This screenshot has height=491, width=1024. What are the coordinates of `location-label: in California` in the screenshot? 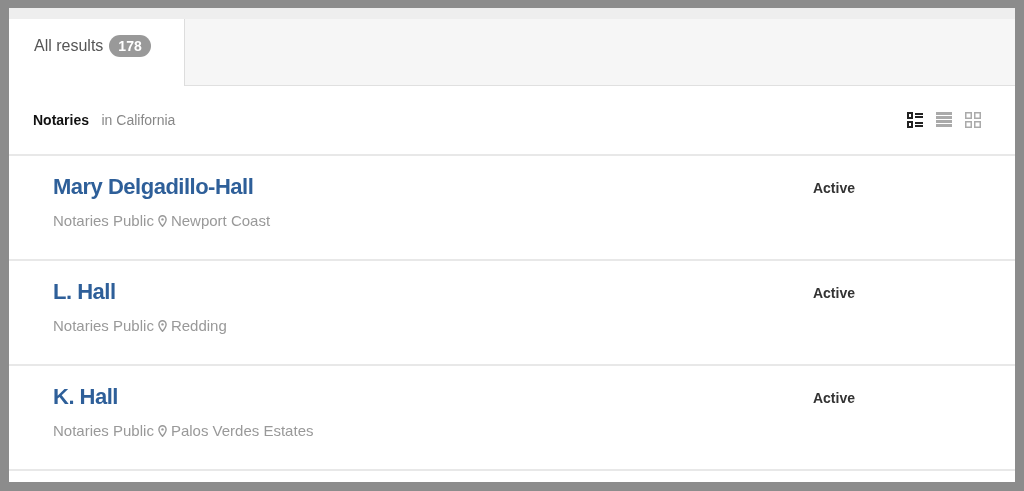 It's located at (138, 120).